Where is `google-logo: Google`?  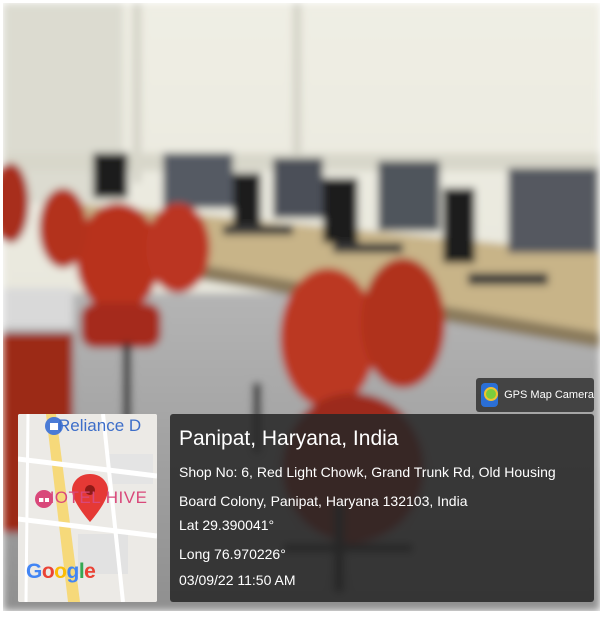 google-logo: Google is located at coordinates (61, 572).